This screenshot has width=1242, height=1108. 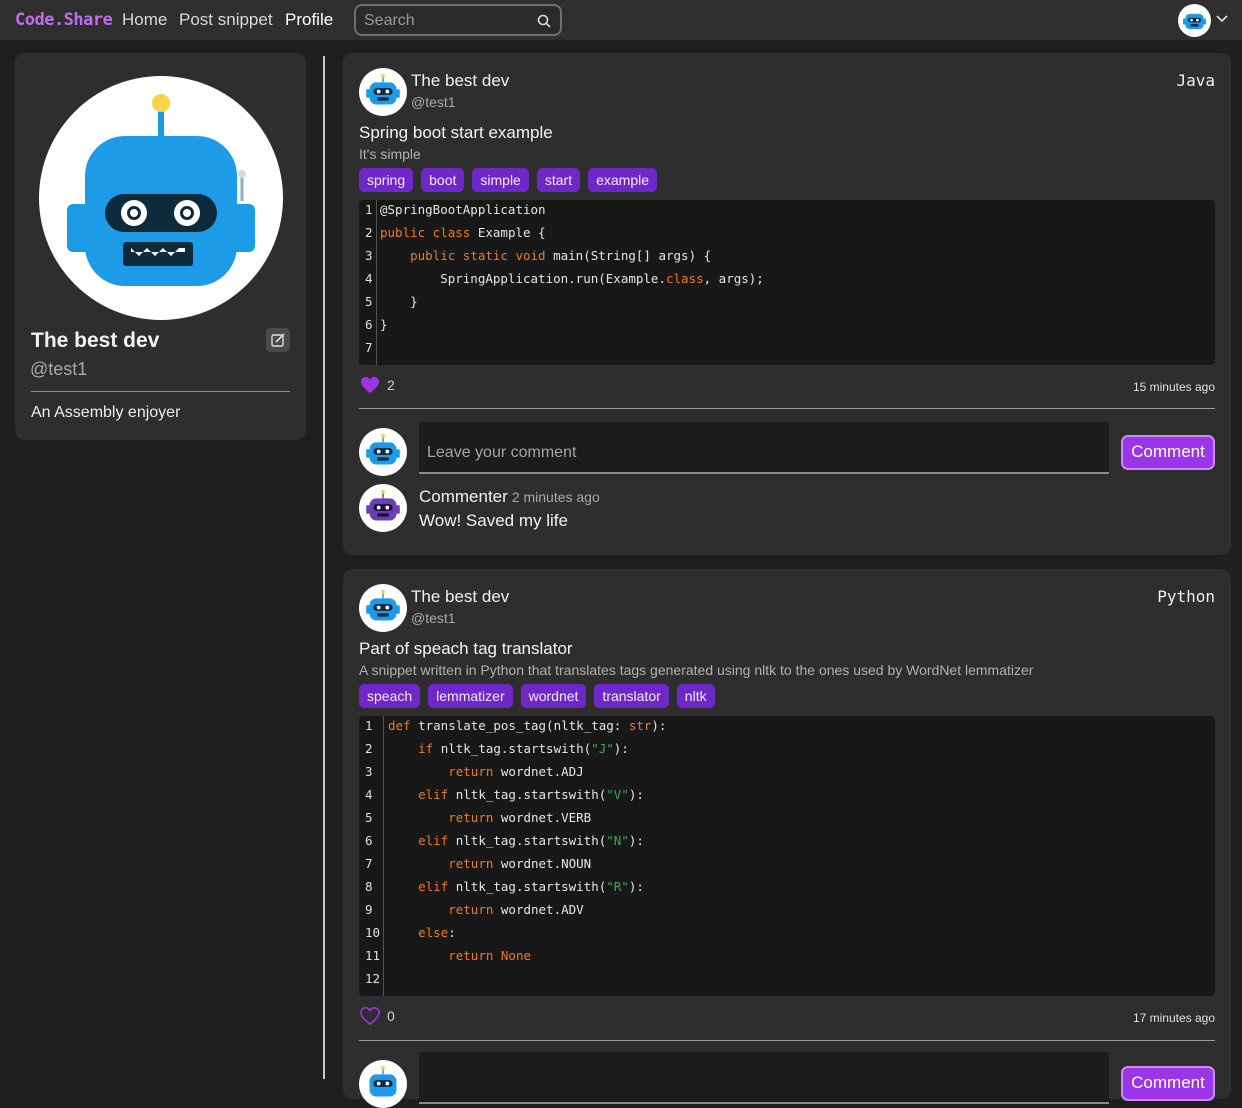 I want to click on tag: lemmatizer, so click(x=470, y=696).